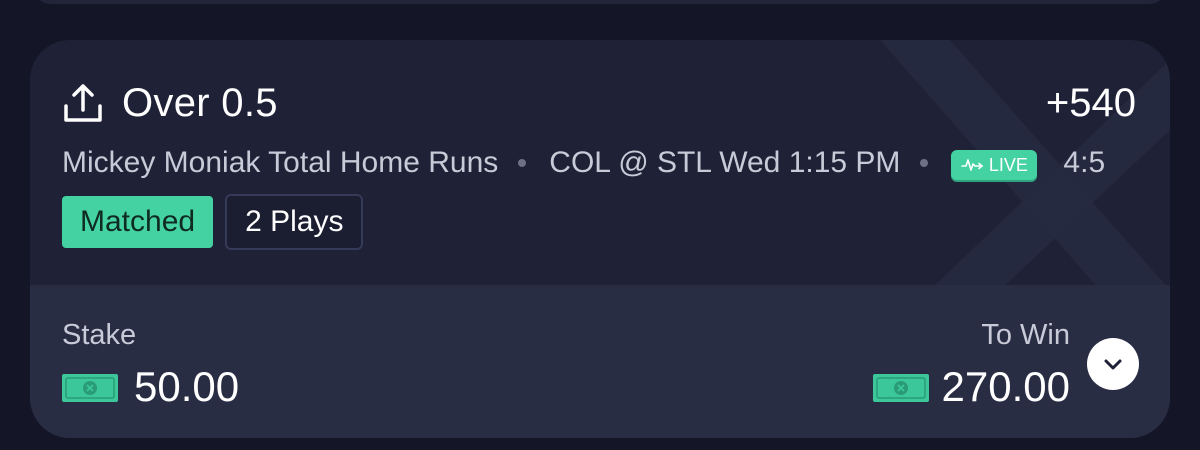 This screenshot has height=450, width=1200. I want to click on game-info: COL @ STL Wed 1:15 PM, so click(725, 162).